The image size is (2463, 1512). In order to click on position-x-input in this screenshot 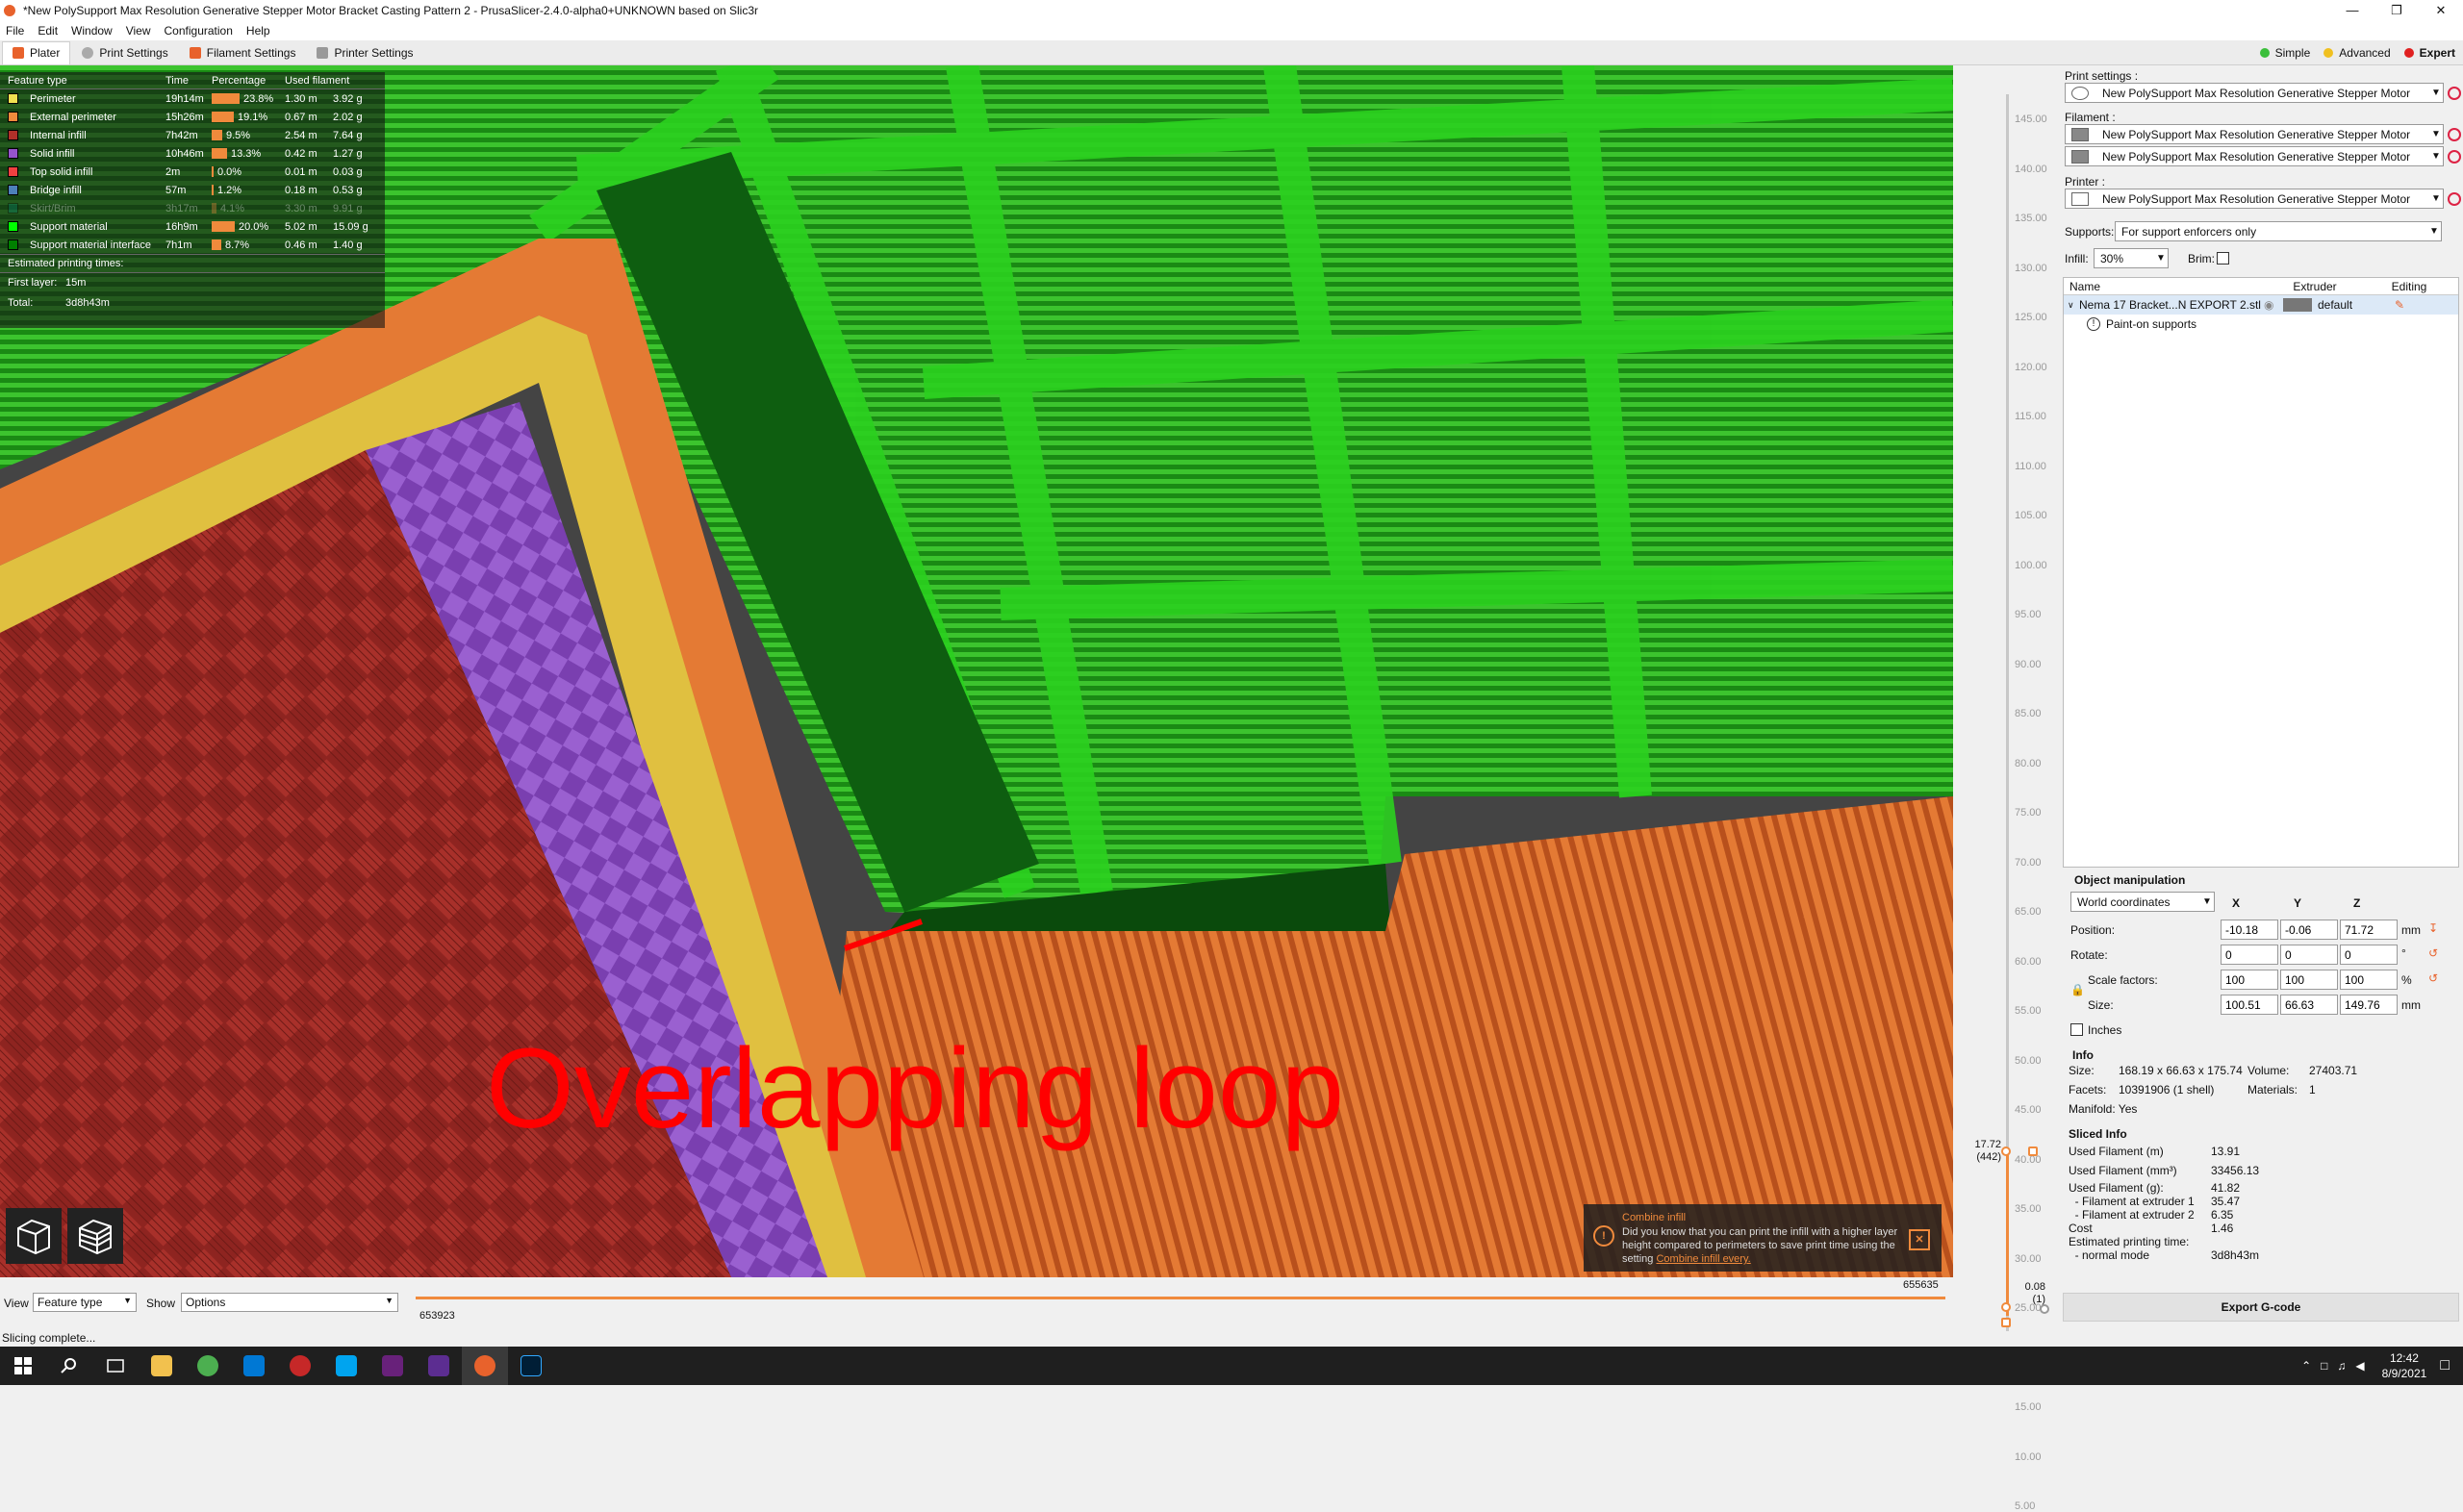, I will do `click(2249, 930)`.